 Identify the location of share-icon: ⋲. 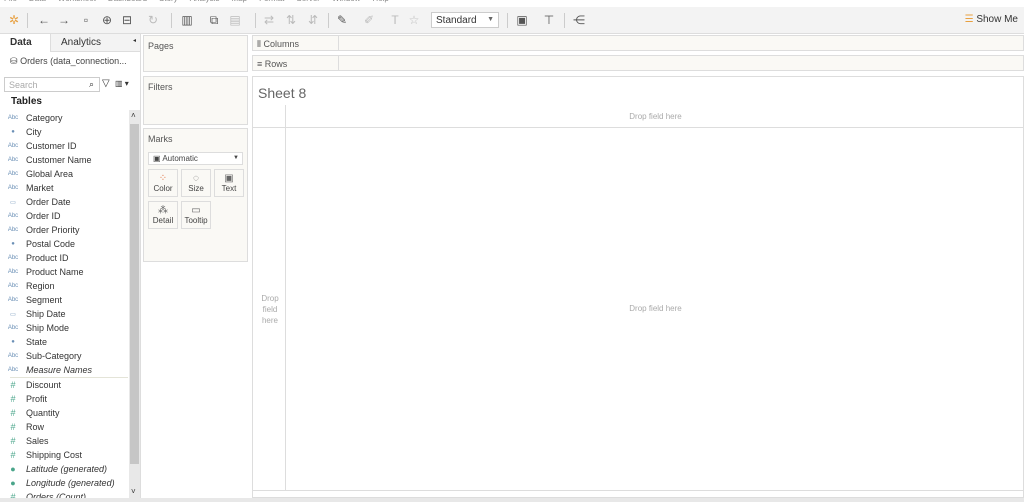
(579, 20).